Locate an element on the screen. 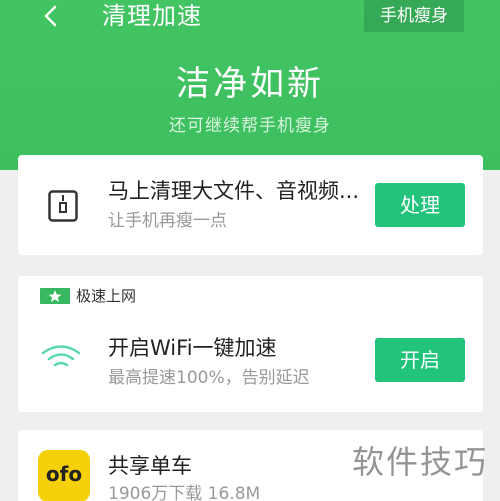  wifi-subtitle: 最高提速100%，告别延迟 is located at coordinates (209, 378).